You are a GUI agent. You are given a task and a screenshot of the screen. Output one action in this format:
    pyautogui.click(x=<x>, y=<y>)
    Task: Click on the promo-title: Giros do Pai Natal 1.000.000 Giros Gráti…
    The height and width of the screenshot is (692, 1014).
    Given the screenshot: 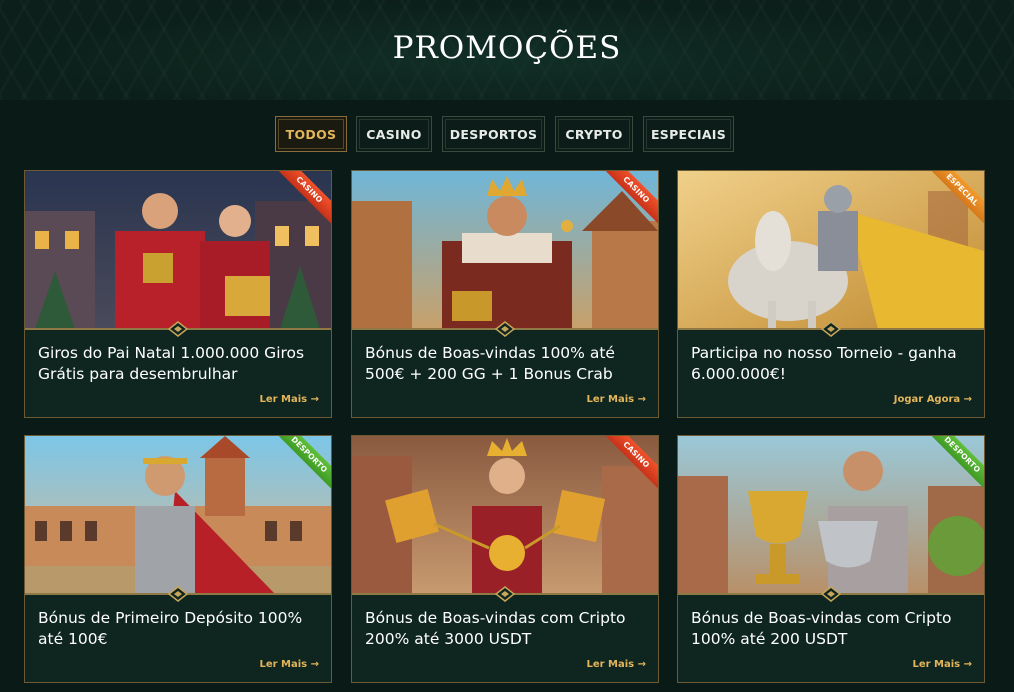 What is the action you would take?
    pyautogui.click(x=171, y=363)
    